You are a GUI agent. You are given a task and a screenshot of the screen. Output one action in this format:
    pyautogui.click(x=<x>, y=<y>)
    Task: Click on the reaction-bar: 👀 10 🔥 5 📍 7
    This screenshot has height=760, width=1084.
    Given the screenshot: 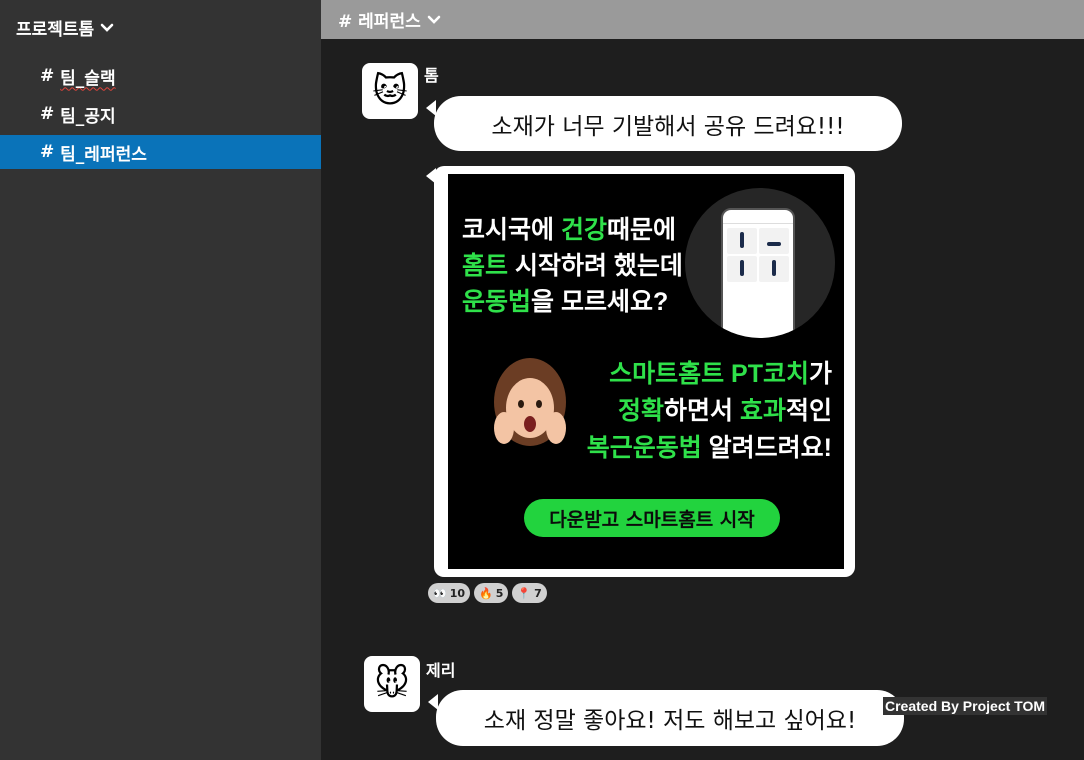 What is the action you would take?
    pyautogui.click(x=487, y=593)
    